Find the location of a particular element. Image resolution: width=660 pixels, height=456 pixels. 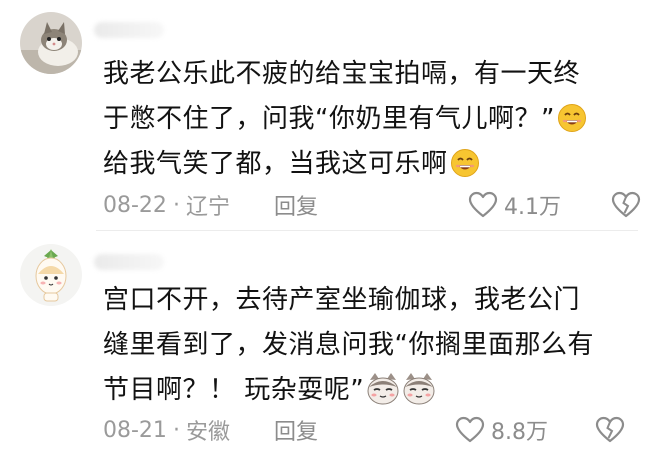

comment-line: 节目啊？！ 玩杂耍呢” is located at coordinates (234, 390).